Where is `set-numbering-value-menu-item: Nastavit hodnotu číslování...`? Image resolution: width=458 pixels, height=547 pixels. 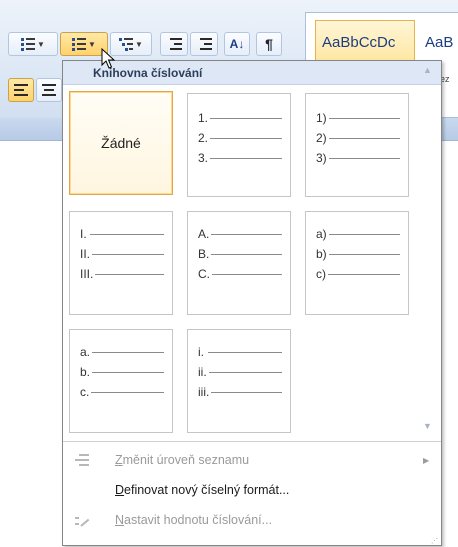
set-numbering-value-menu-item: Nastavit hodnotu číslování... is located at coordinates (252, 520).